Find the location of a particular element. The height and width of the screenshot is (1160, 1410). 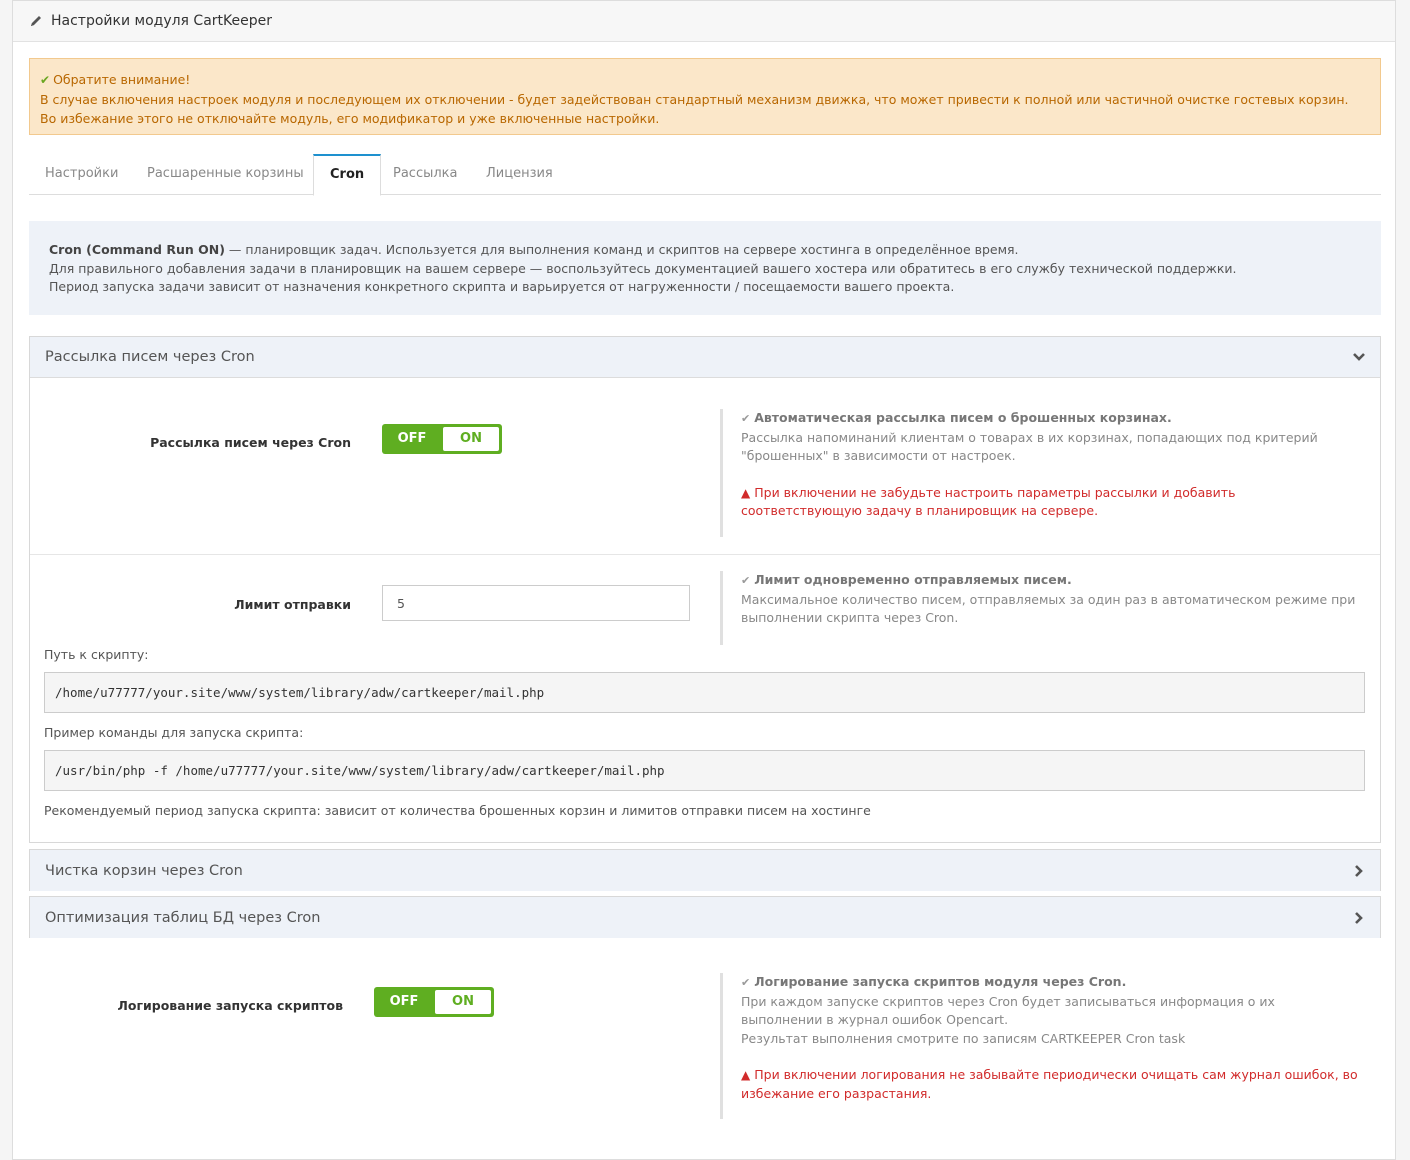

tab-shared-carts: Расшаренные корзины is located at coordinates (225, 174).